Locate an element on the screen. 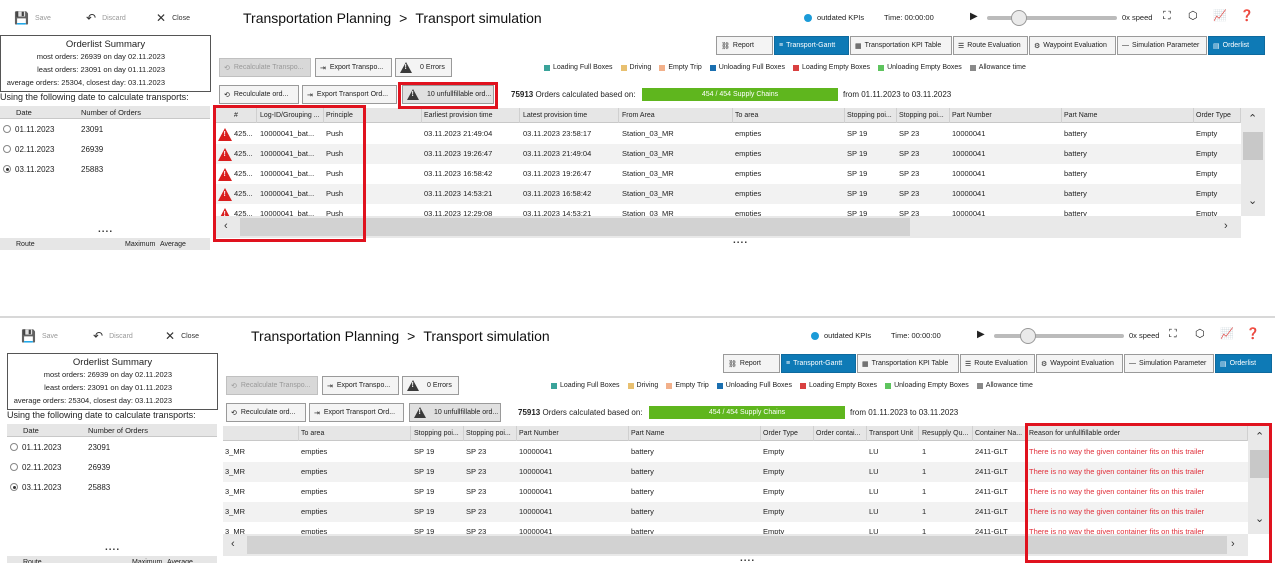 The width and height of the screenshot is (1275, 563). speed-slider is located at coordinates (1059, 336).